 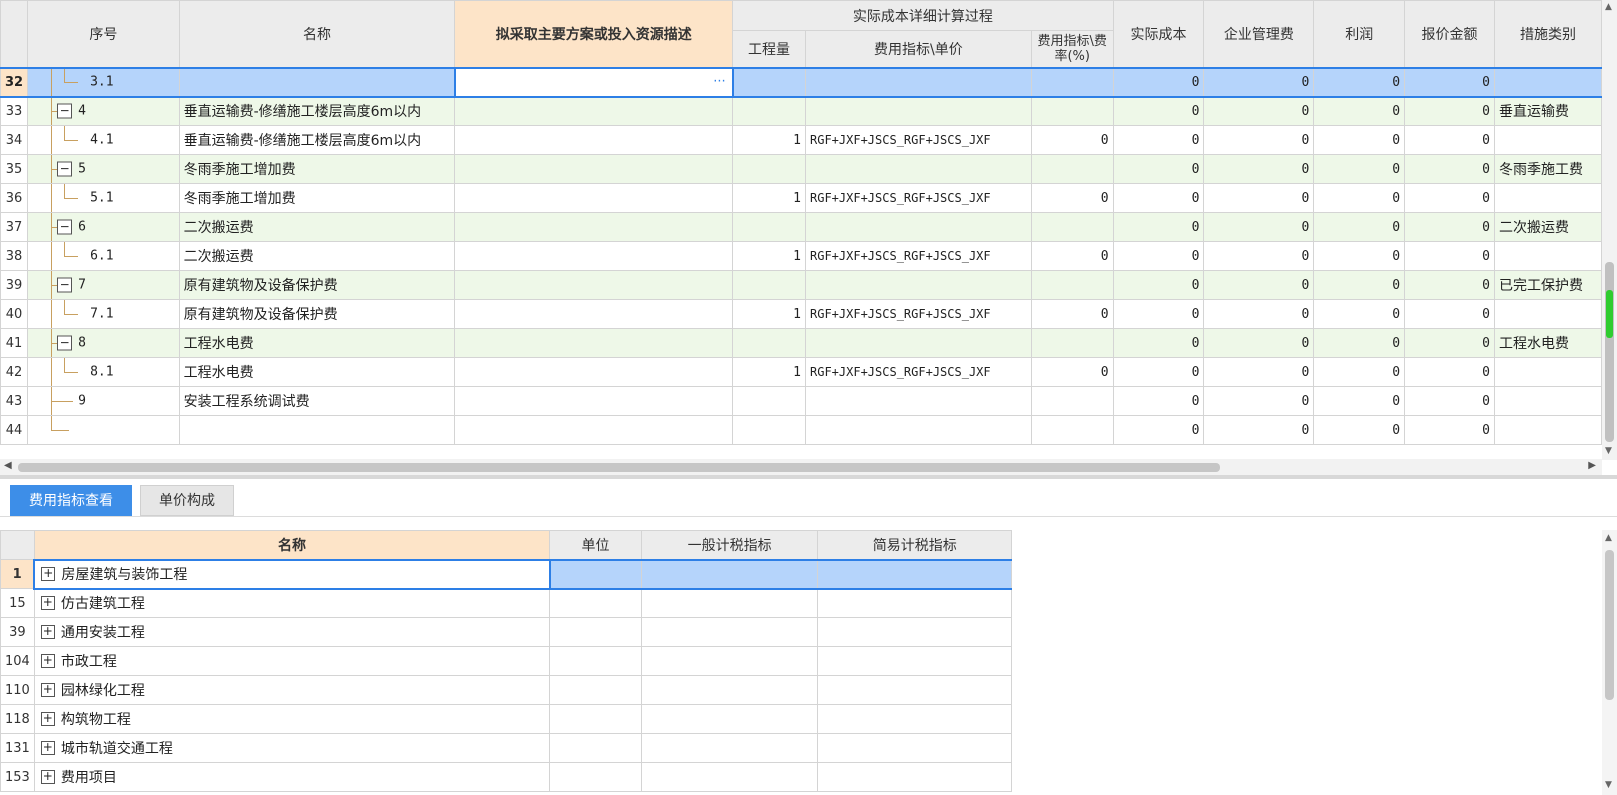 I want to click on table-row: 33−4 垂直运输费-修缮施工楼层高度6m以内 0 0 0 0 垂直运输费, so click(x=801, y=111).